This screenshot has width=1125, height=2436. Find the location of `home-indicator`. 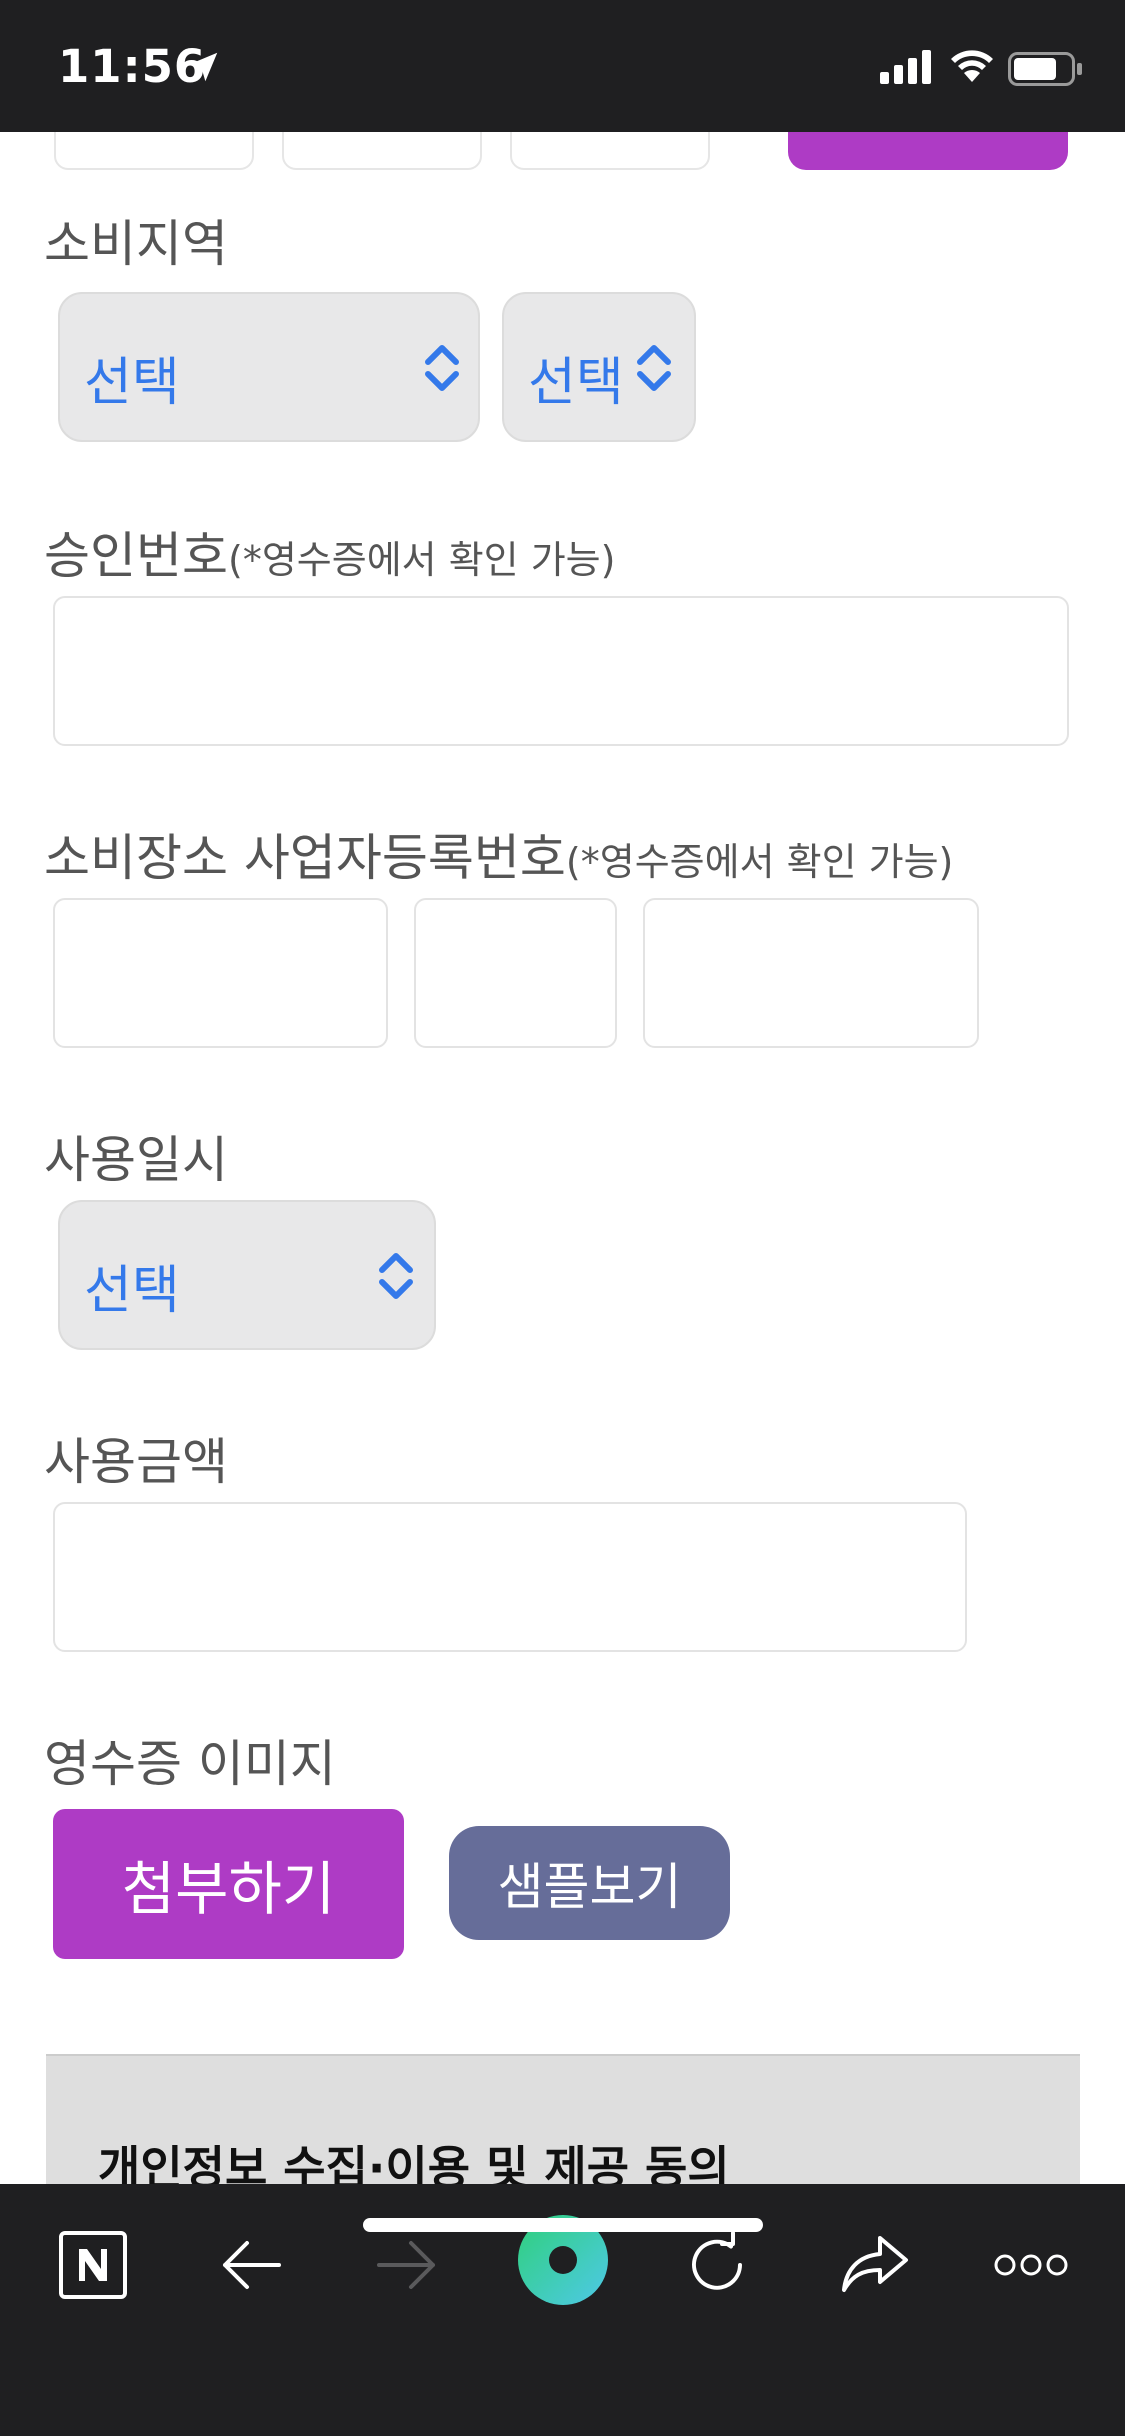

home-indicator is located at coordinates (563, 2225).